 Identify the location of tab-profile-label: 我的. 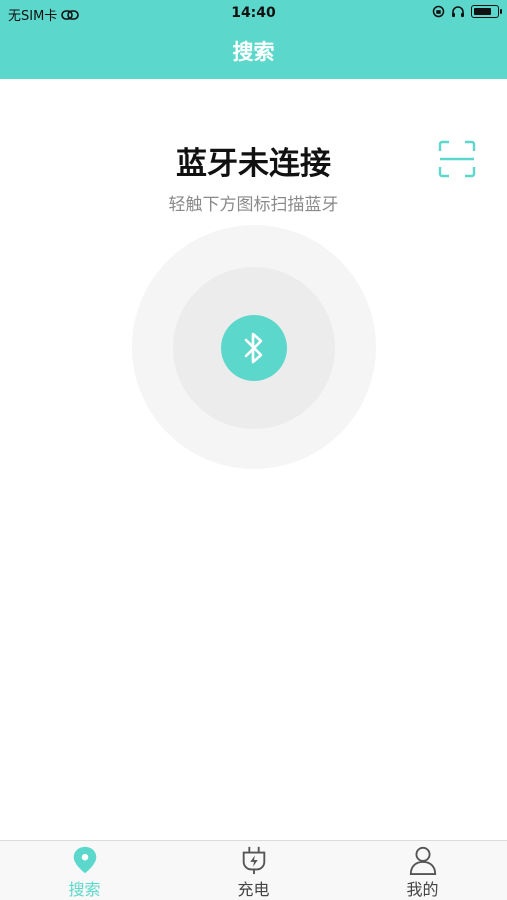
(422, 889).